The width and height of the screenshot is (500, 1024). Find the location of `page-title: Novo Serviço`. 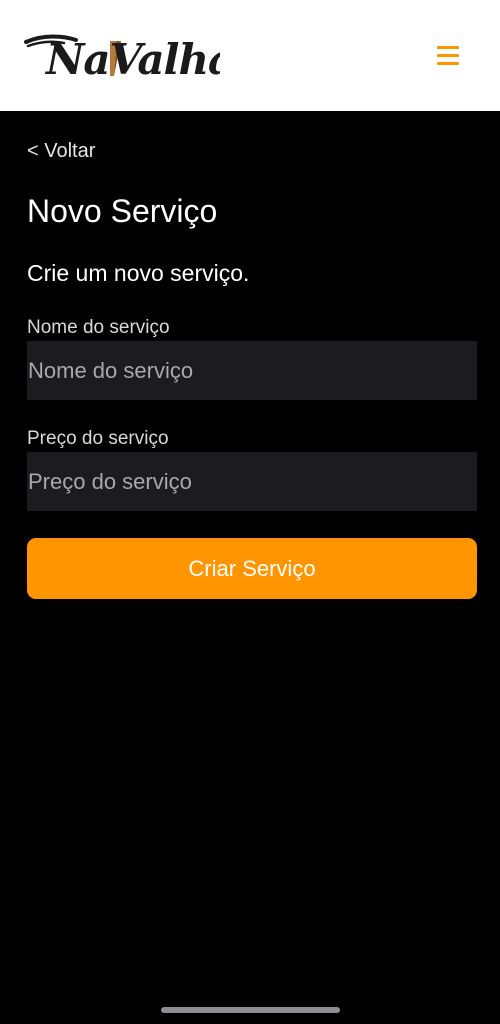

page-title: Novo Serviço is located at coordinates (122, 211).